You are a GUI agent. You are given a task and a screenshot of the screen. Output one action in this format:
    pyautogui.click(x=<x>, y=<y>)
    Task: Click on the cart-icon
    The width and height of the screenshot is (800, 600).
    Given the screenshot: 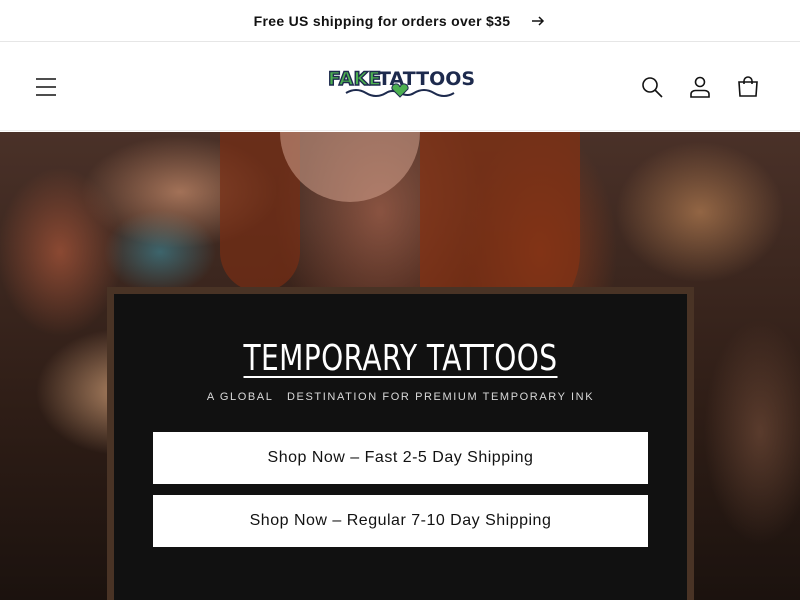 What is the action you would take?
    pyautogui.click(x=748, y=87)
    